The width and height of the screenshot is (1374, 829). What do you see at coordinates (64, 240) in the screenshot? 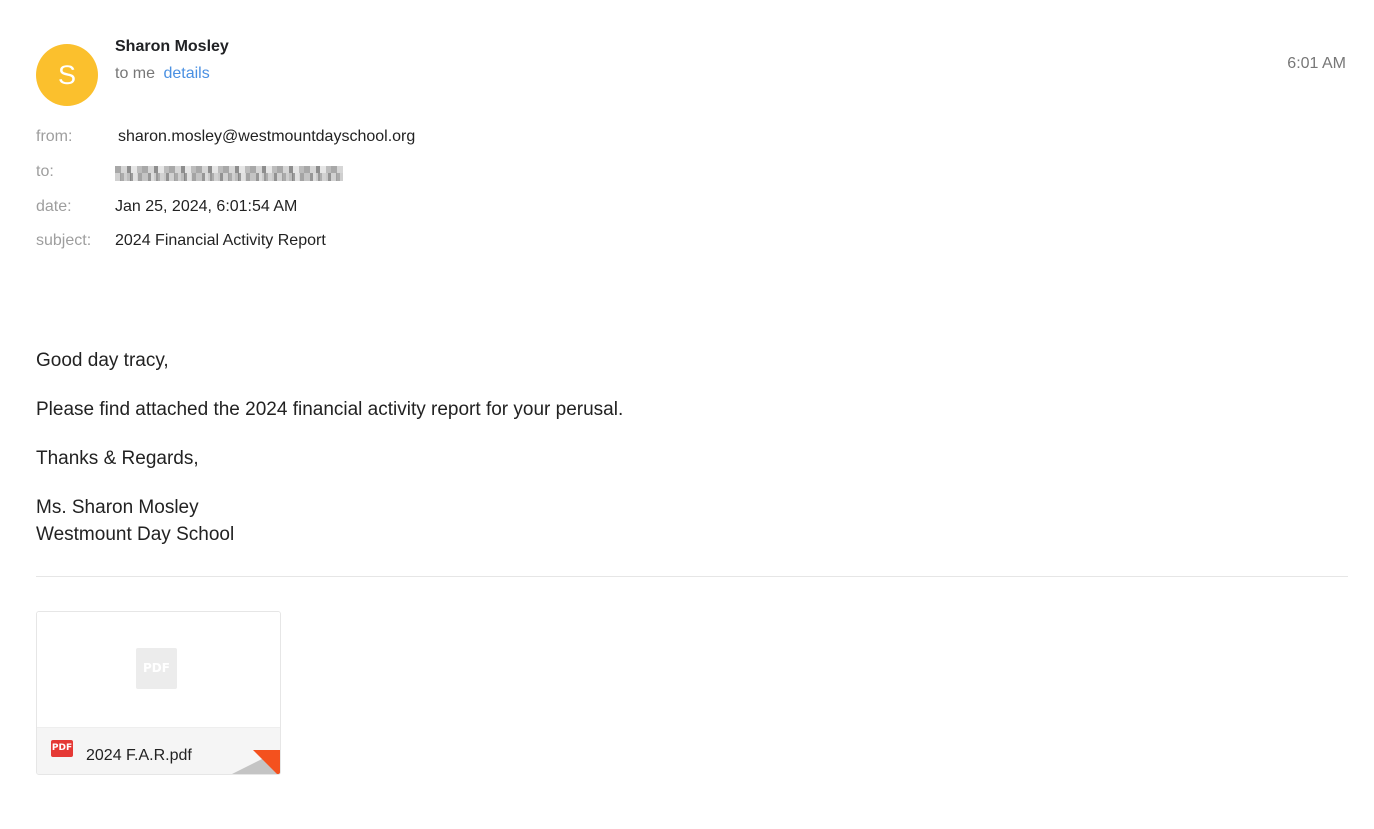
I see `subject-label: subject:` at bounding box center [64, 240].